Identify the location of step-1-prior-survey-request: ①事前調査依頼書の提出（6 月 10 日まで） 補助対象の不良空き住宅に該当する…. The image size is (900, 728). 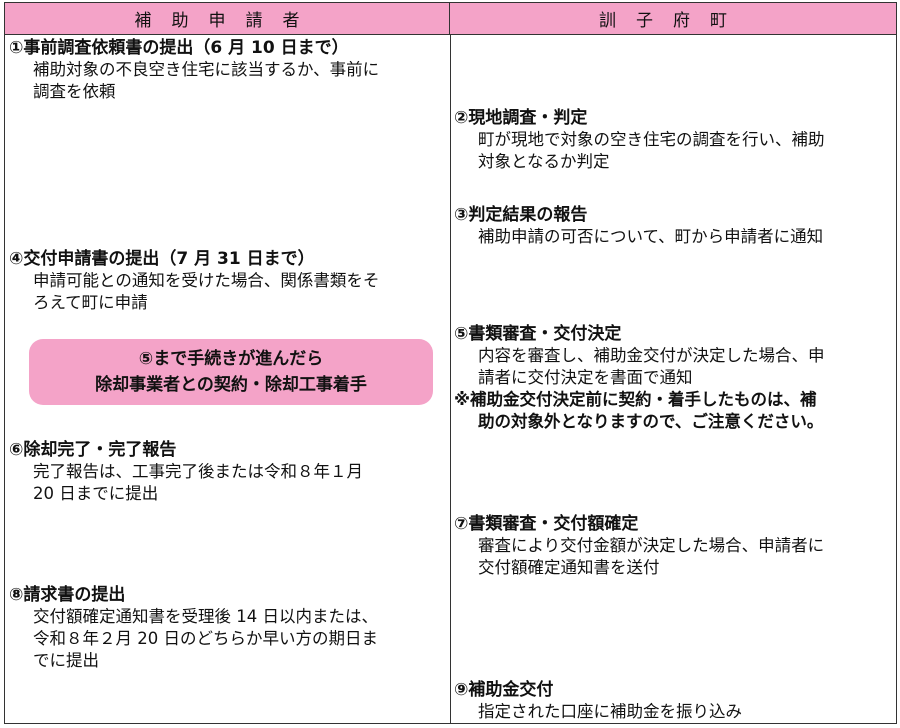
(194, 70).